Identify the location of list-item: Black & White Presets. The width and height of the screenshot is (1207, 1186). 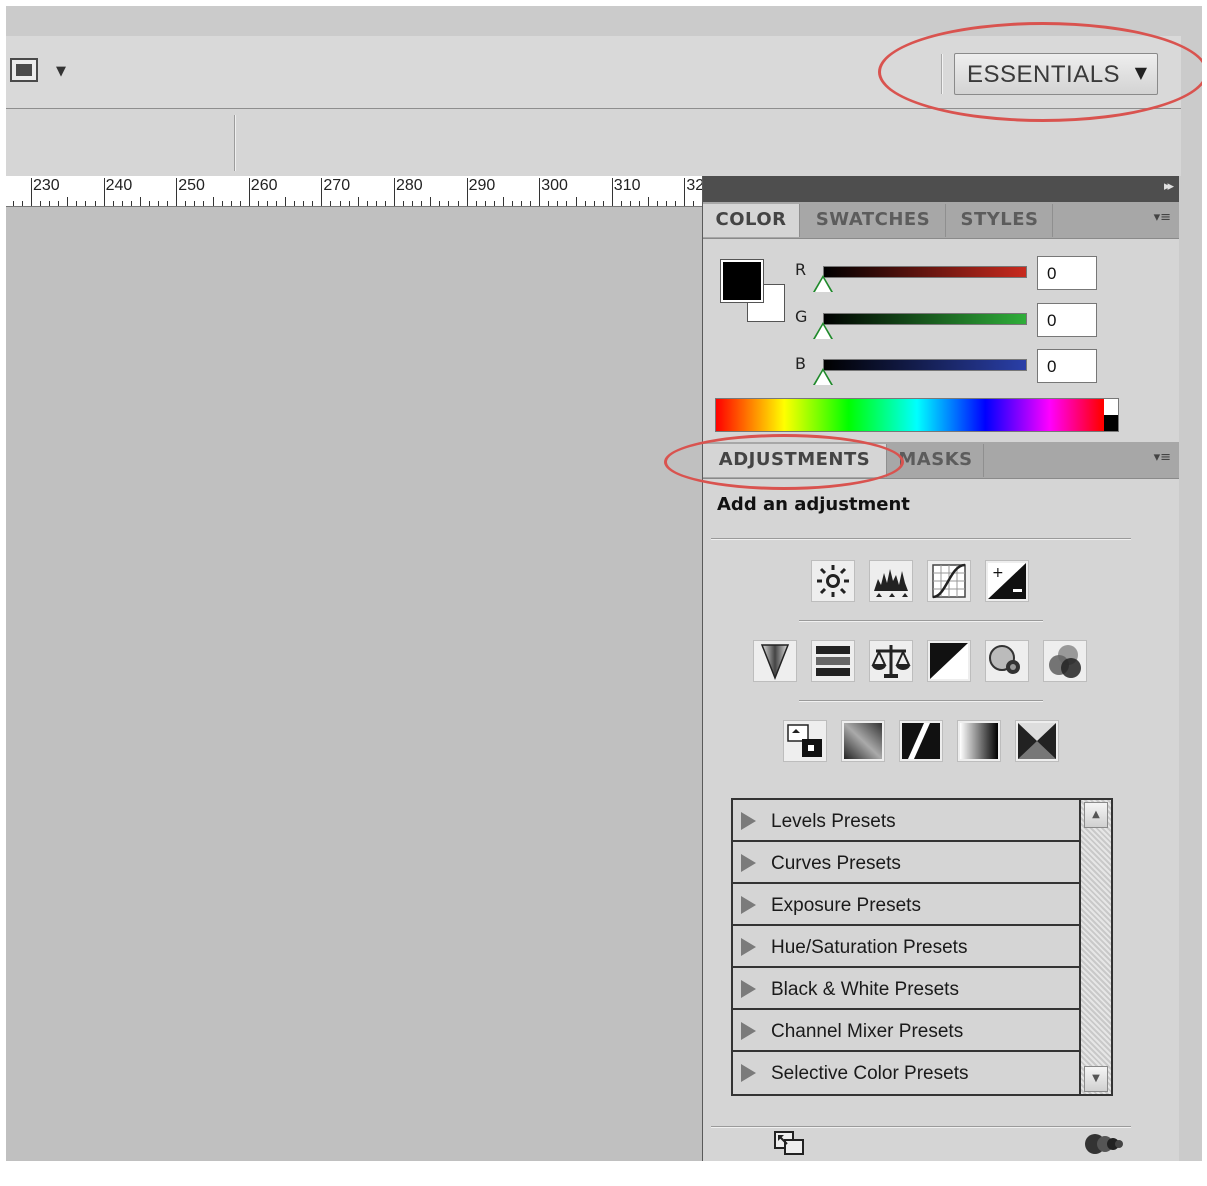
(906, 989).